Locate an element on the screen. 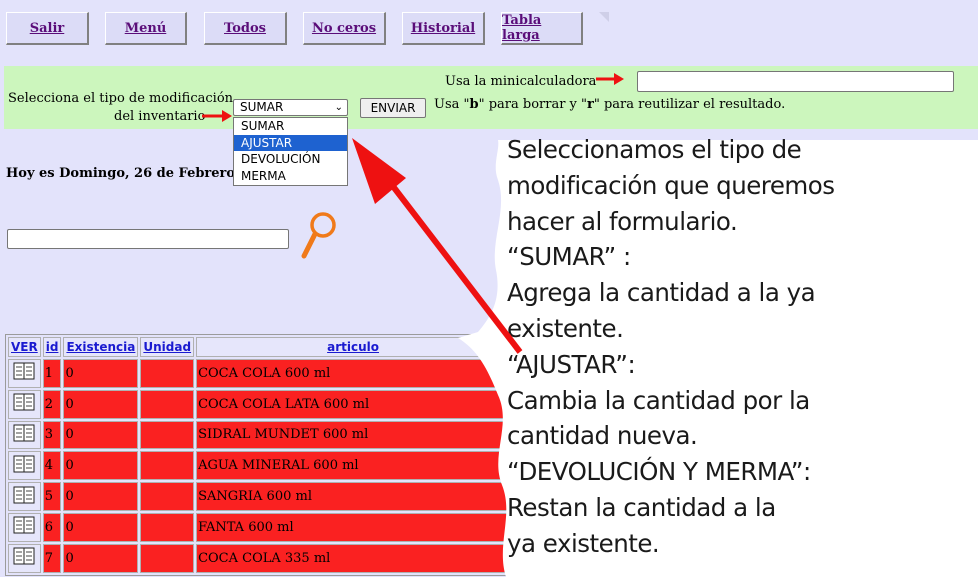  calc-help-mid: " para borrar y " is located at coordinates (533, 104).